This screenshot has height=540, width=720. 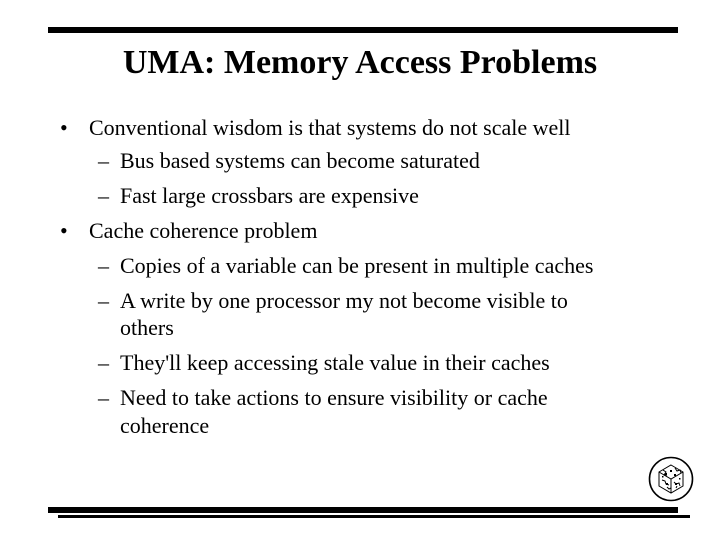 I want to click on bottom-rule-thick, so click(x=363, y=510).